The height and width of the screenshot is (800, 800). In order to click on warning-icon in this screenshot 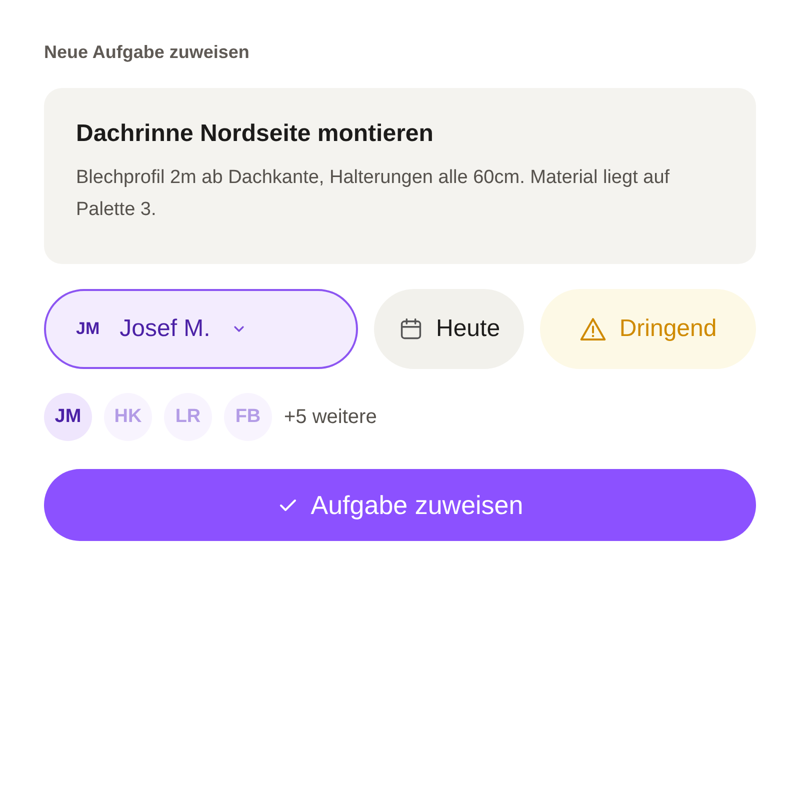, I will do `click(593, 329)`.